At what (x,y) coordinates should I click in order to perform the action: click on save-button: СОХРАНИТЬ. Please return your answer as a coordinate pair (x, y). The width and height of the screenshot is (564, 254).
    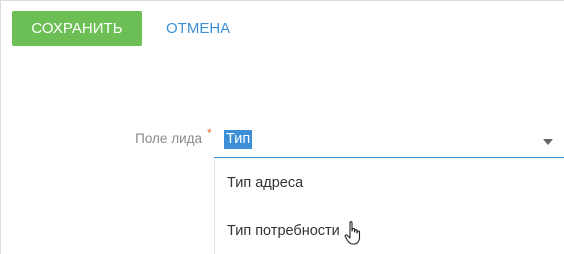
    Looking at the image, I should click on (77, 28).